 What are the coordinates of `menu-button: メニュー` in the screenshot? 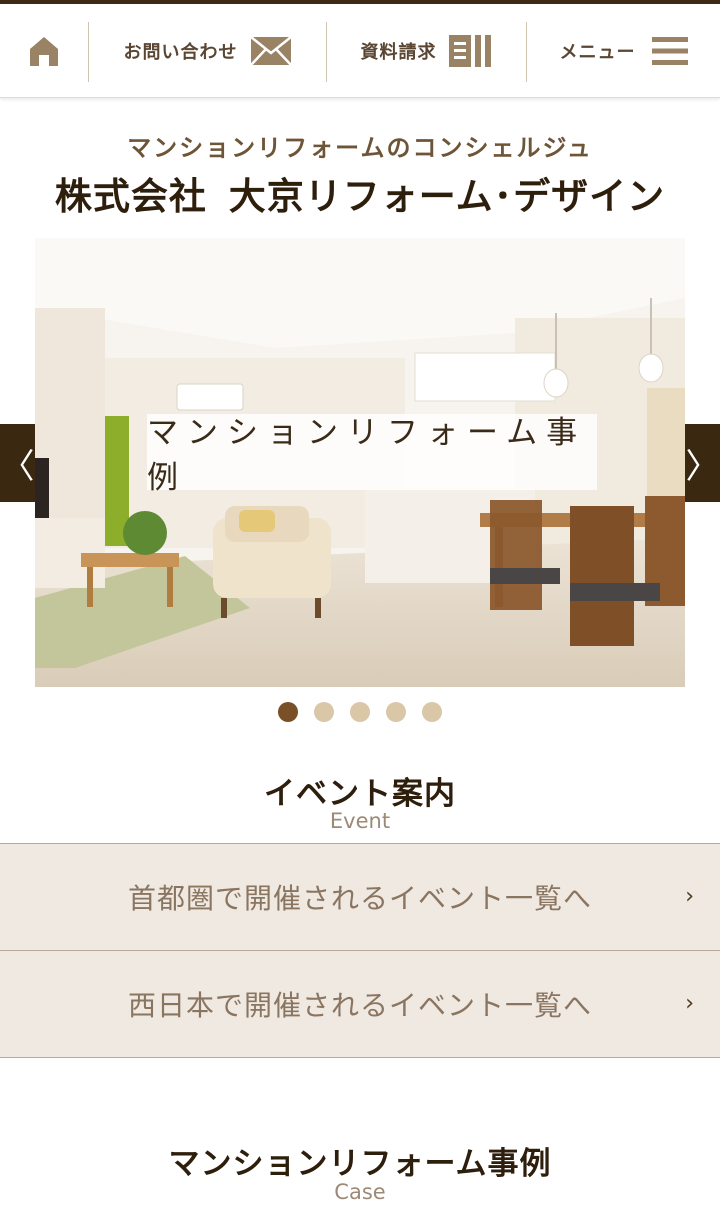 It's located at (623, 51).